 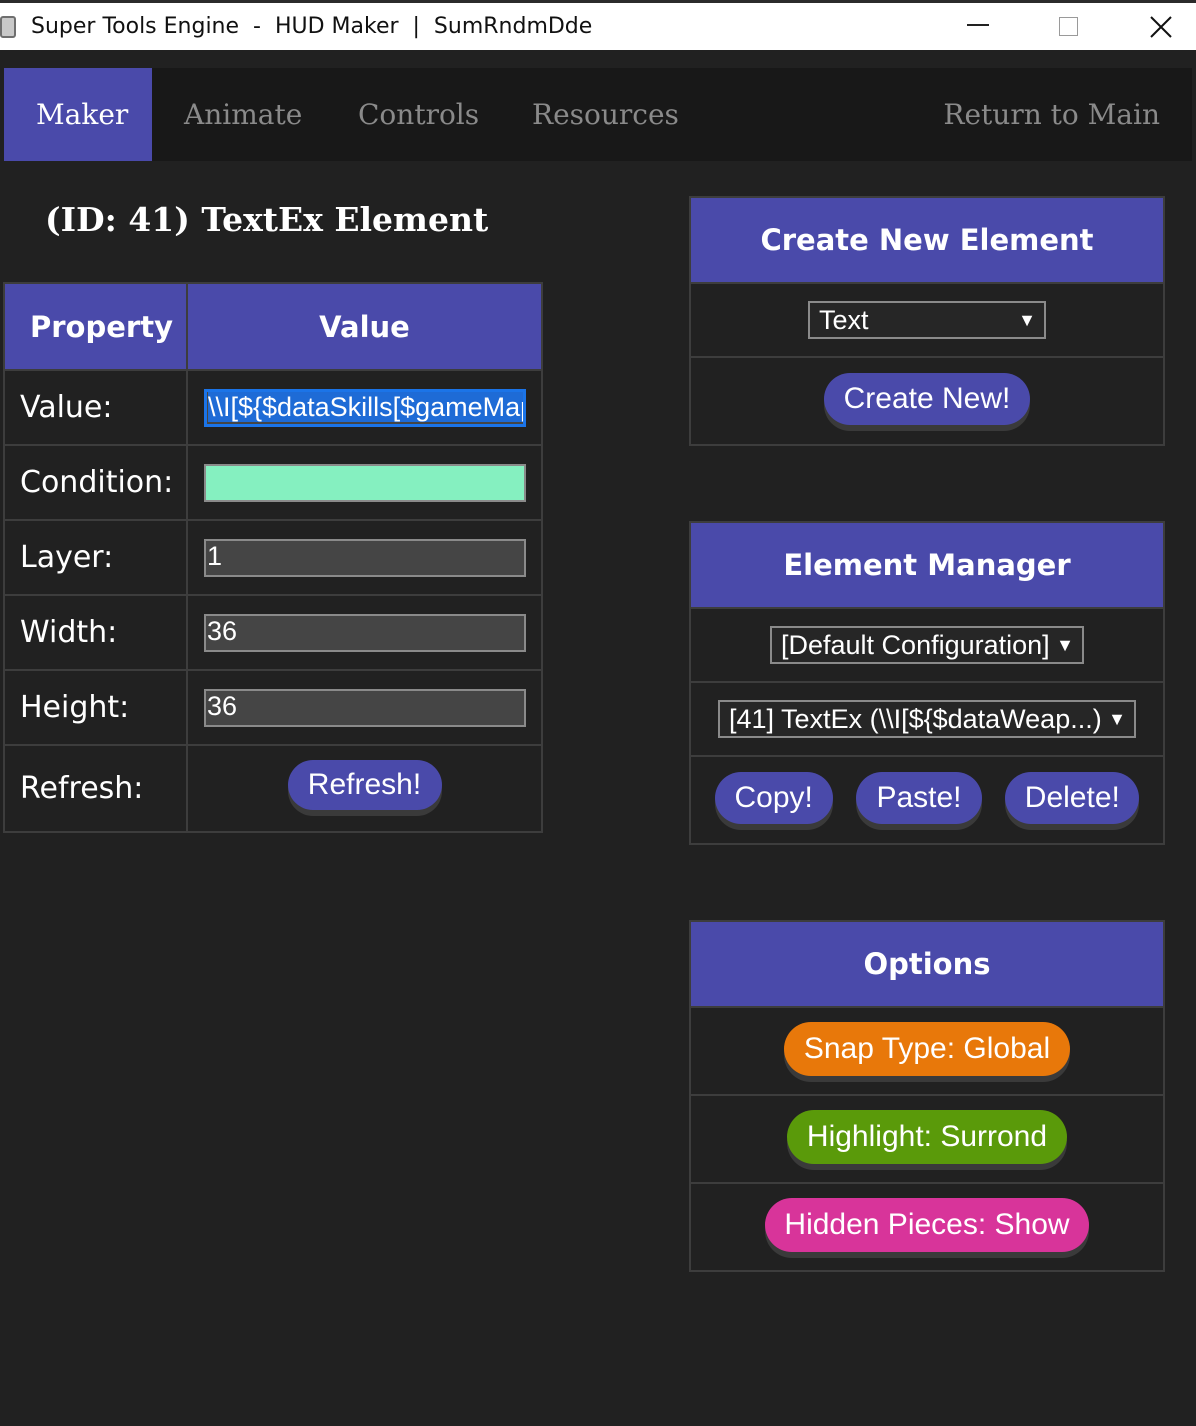 What do you see at coordinates (95, 326) in the screenshot?
I see `header-property: Property` at bounding box center [95, 326].